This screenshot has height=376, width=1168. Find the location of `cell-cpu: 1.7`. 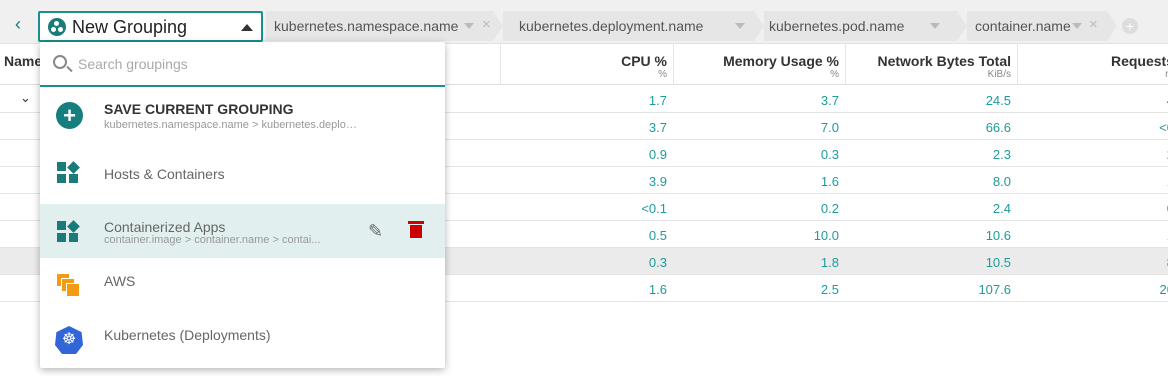

cell-cpu: 1.7 is located at coordinates (657, 100).